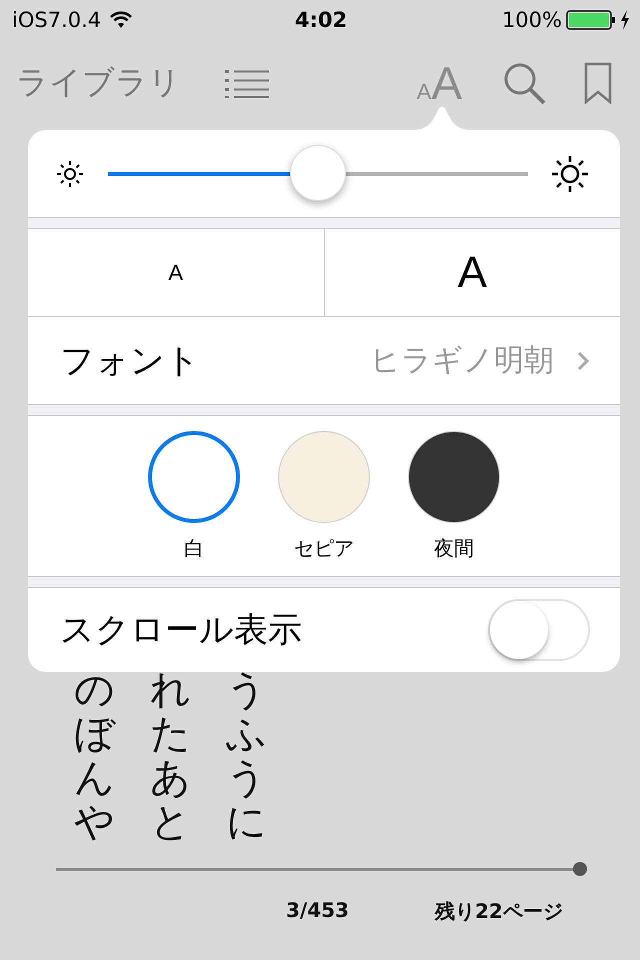 This screenshot has width=640, height=960. Describe the element at coordinates (539, 630) in the screenshot. I see `scroll-view-toggle` at that location.